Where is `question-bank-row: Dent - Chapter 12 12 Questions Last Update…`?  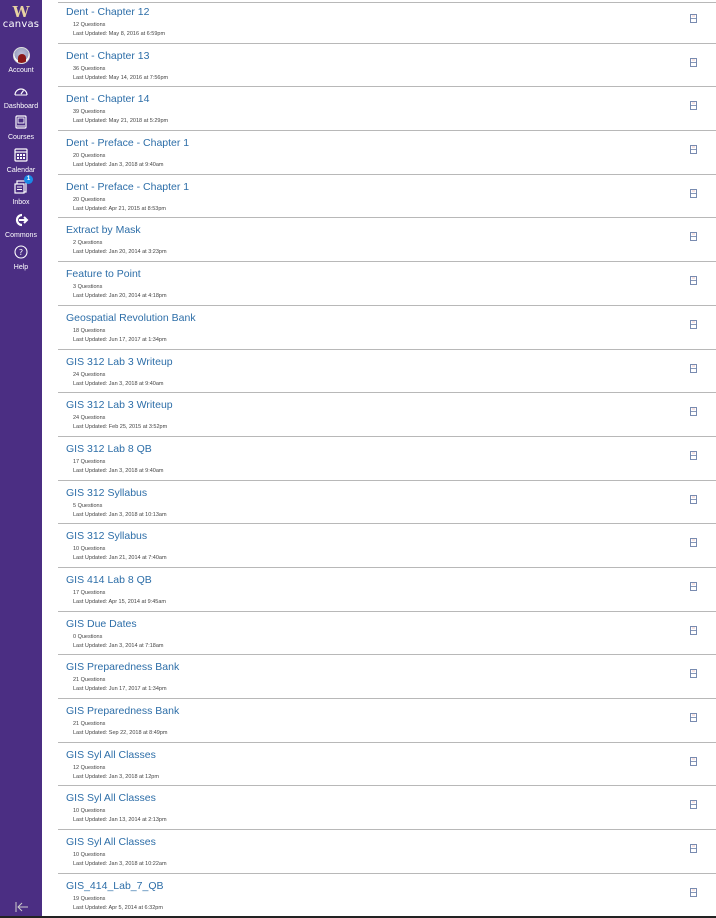 question-bank-row: Dent - Chapter 12 12 Questions Last Update… is located at coordinates (387, 22).